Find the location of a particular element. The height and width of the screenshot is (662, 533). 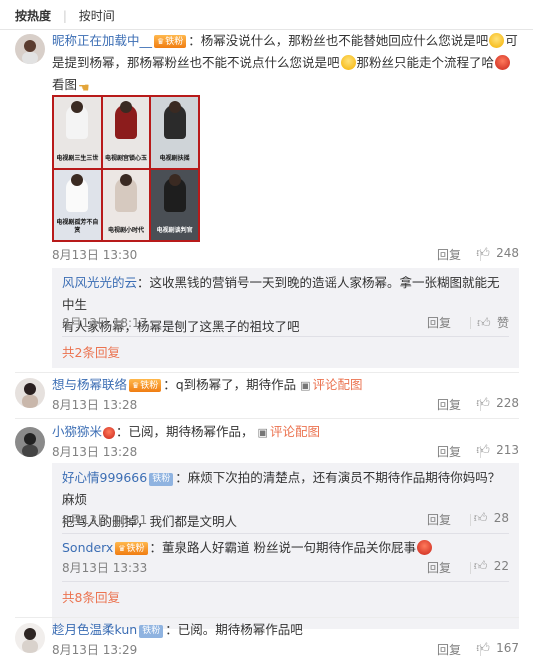

like-count: 248 is located at coordinates (507, 253).